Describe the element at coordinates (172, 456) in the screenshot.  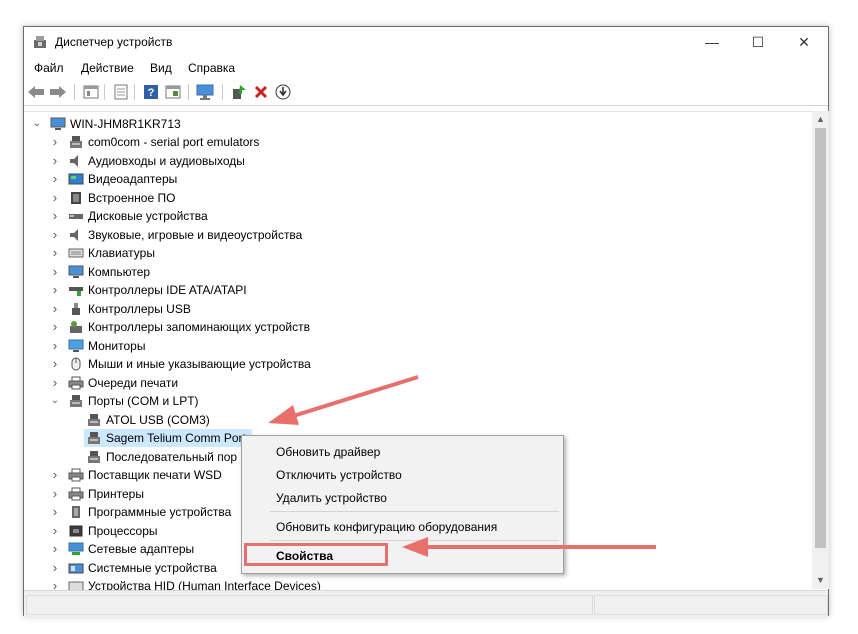
I see `tree-device-label: Последовательный пор` at that location.